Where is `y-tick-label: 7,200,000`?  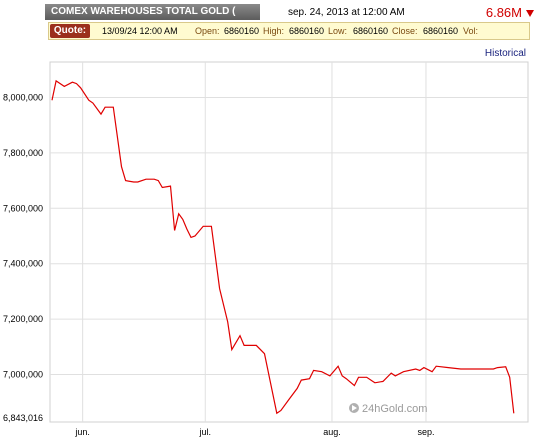
y-tick-label: 7,200,000 is located at coordinates (23, 319).